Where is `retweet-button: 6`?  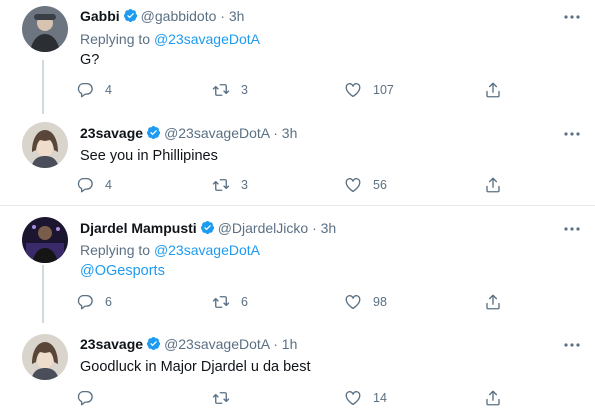 retweet-button: 6 is located at coordinates (230, 302).